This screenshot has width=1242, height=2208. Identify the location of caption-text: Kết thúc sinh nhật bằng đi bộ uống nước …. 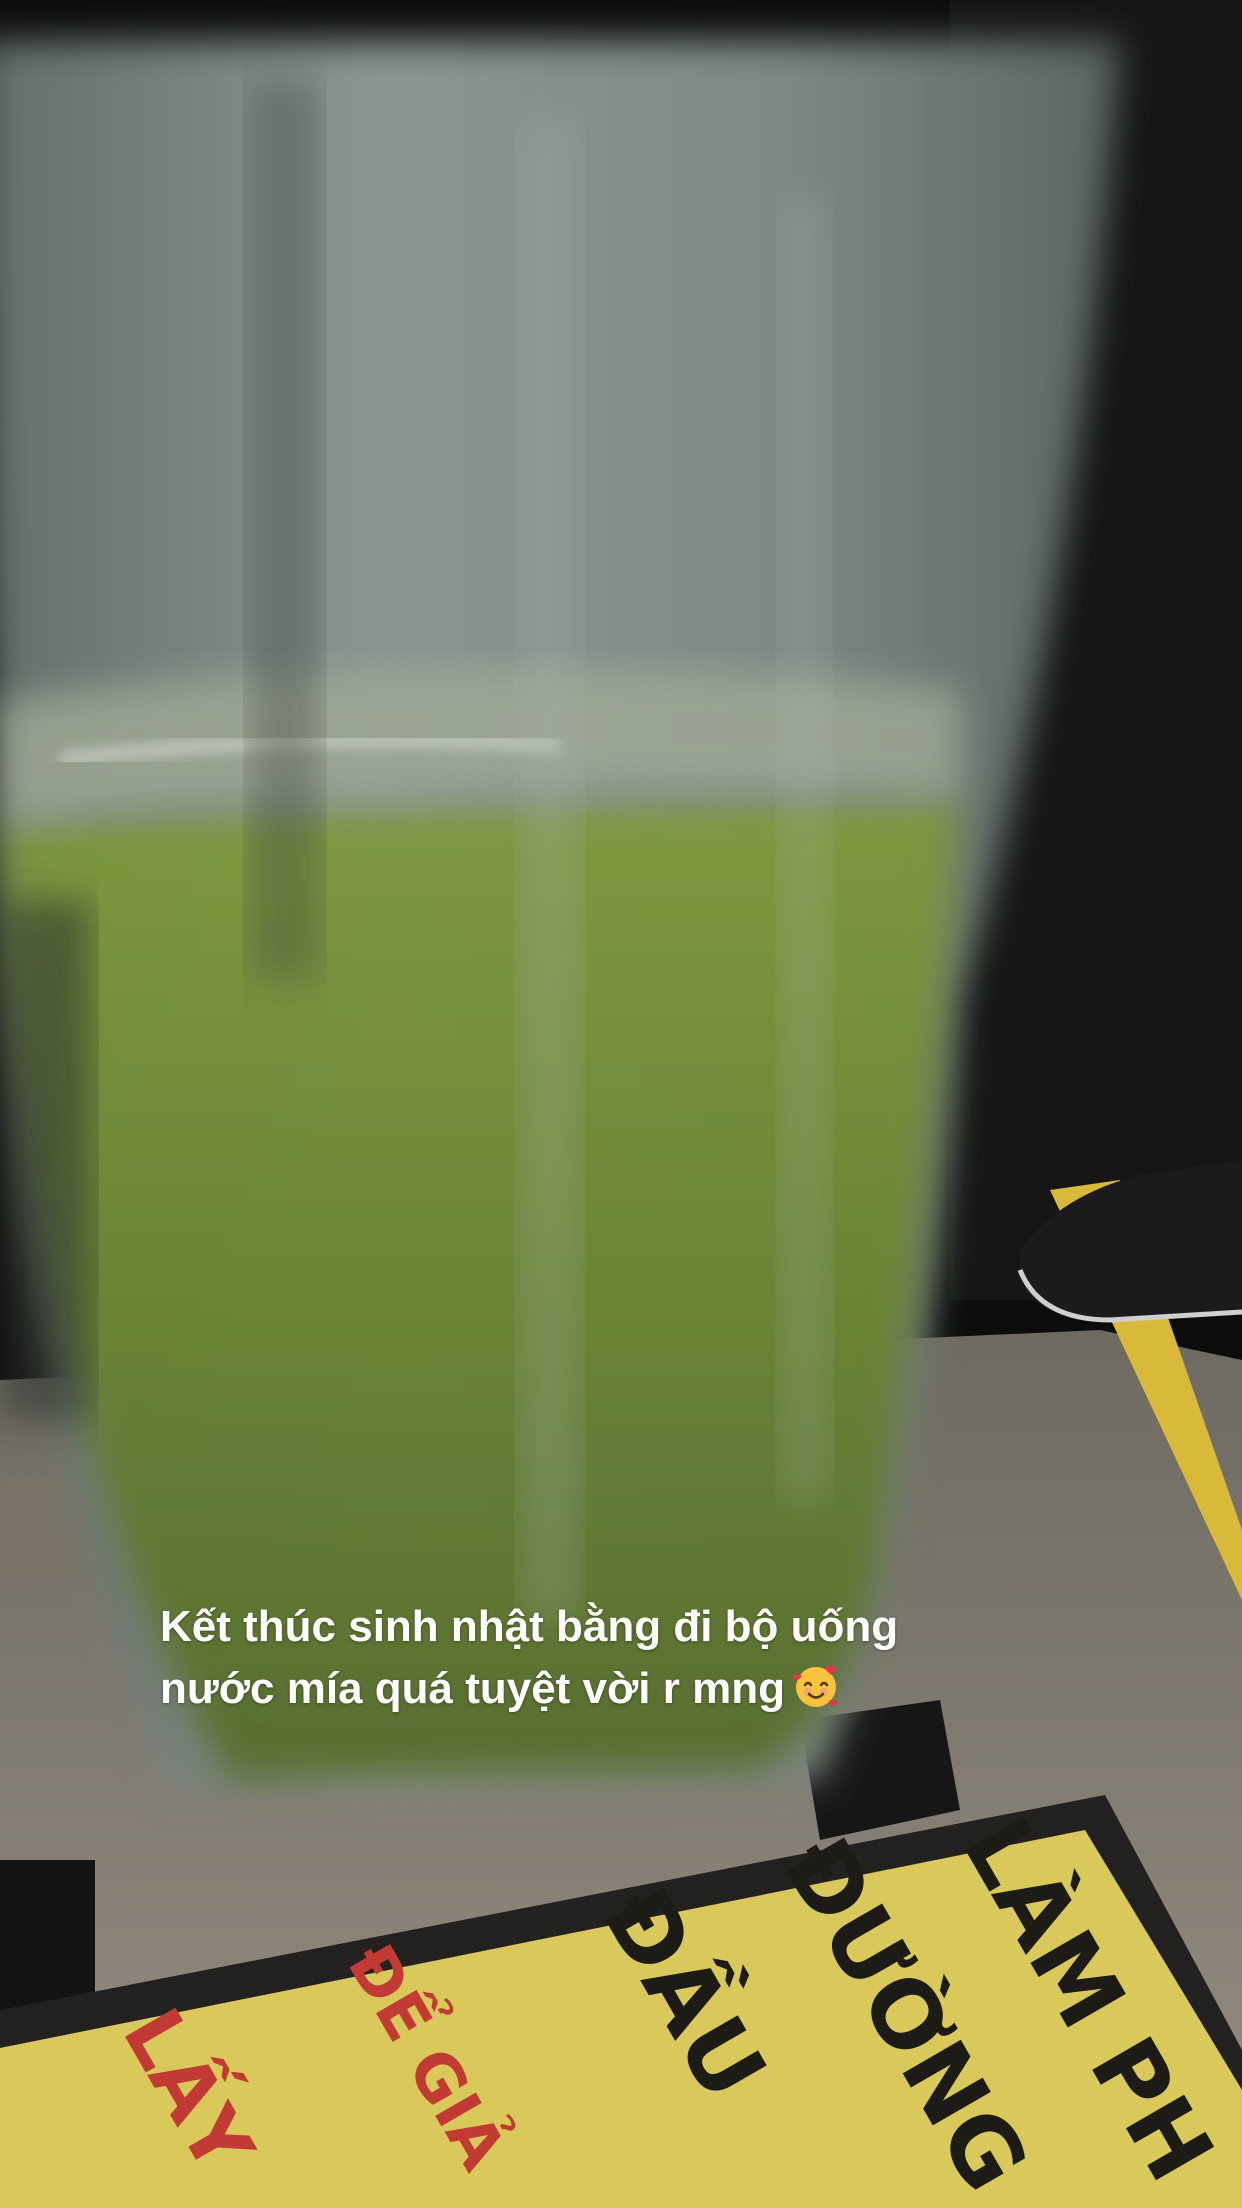
(529, 1657).